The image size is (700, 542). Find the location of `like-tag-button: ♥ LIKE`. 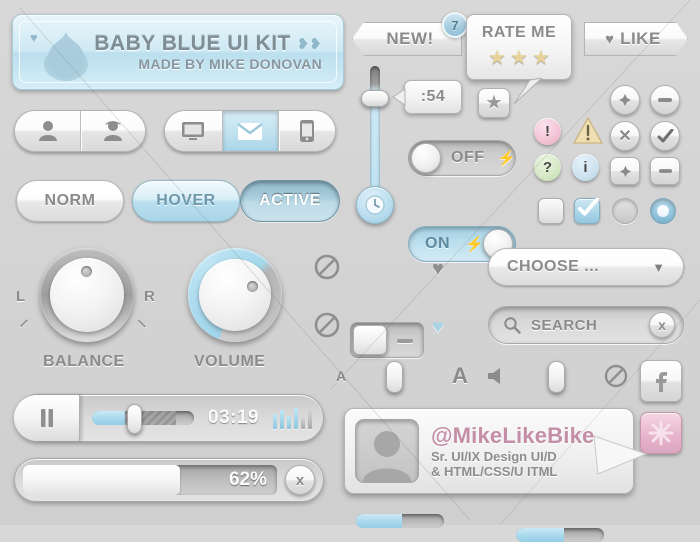

like-tag-button: ♥ LIKE is located at coordinates (636, 39).